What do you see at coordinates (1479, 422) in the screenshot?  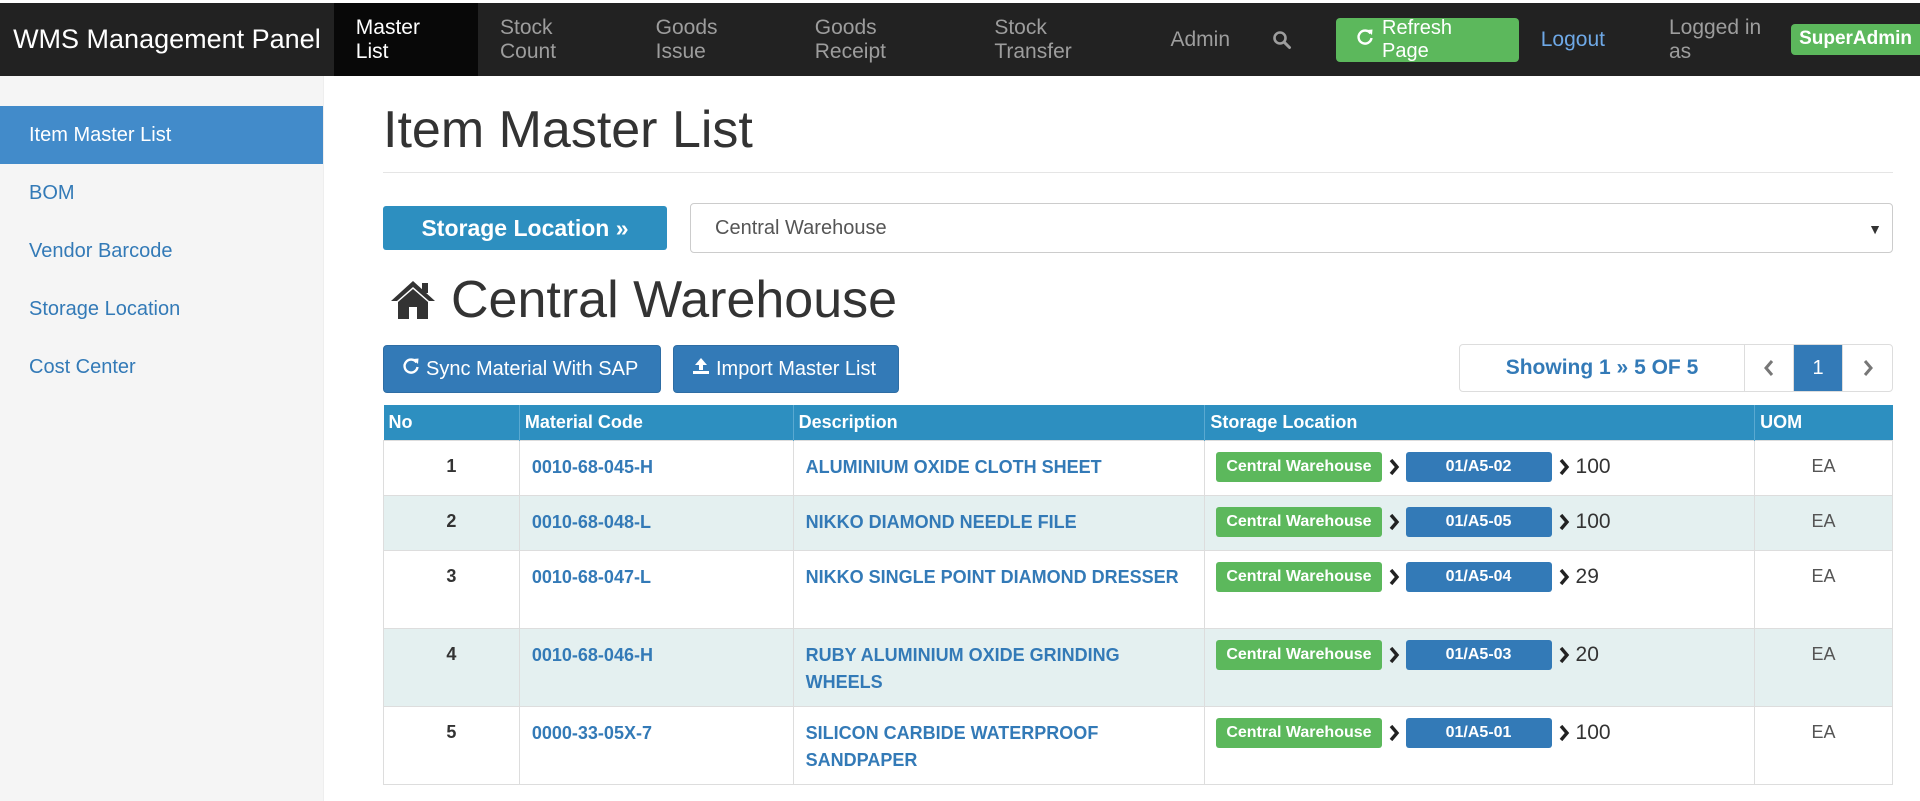 I see `column-header-storage-location: Storage Location` at bounding box center [1479, 422].